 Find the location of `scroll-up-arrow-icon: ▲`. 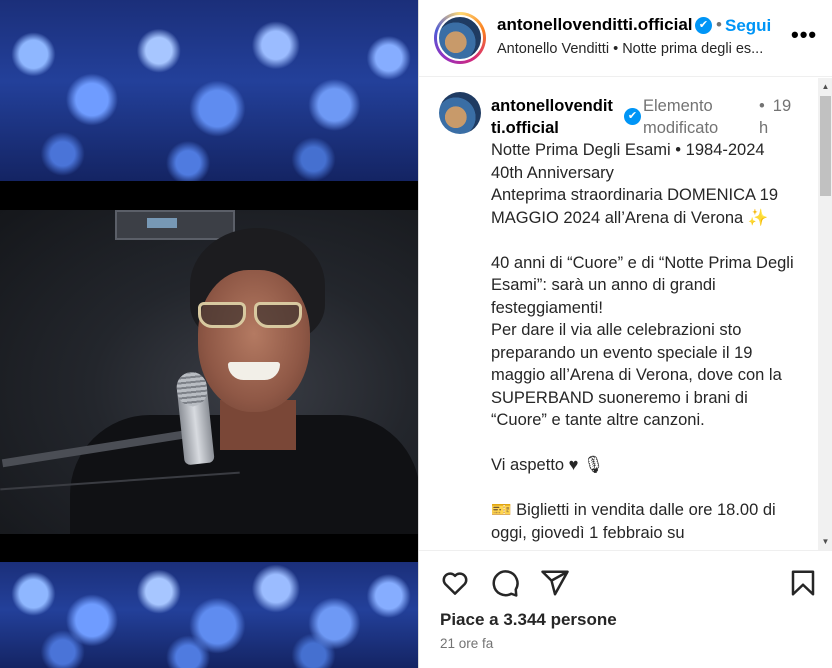

scroll-up-arrow-icon: ▲ is located at coordinates (825, 86).